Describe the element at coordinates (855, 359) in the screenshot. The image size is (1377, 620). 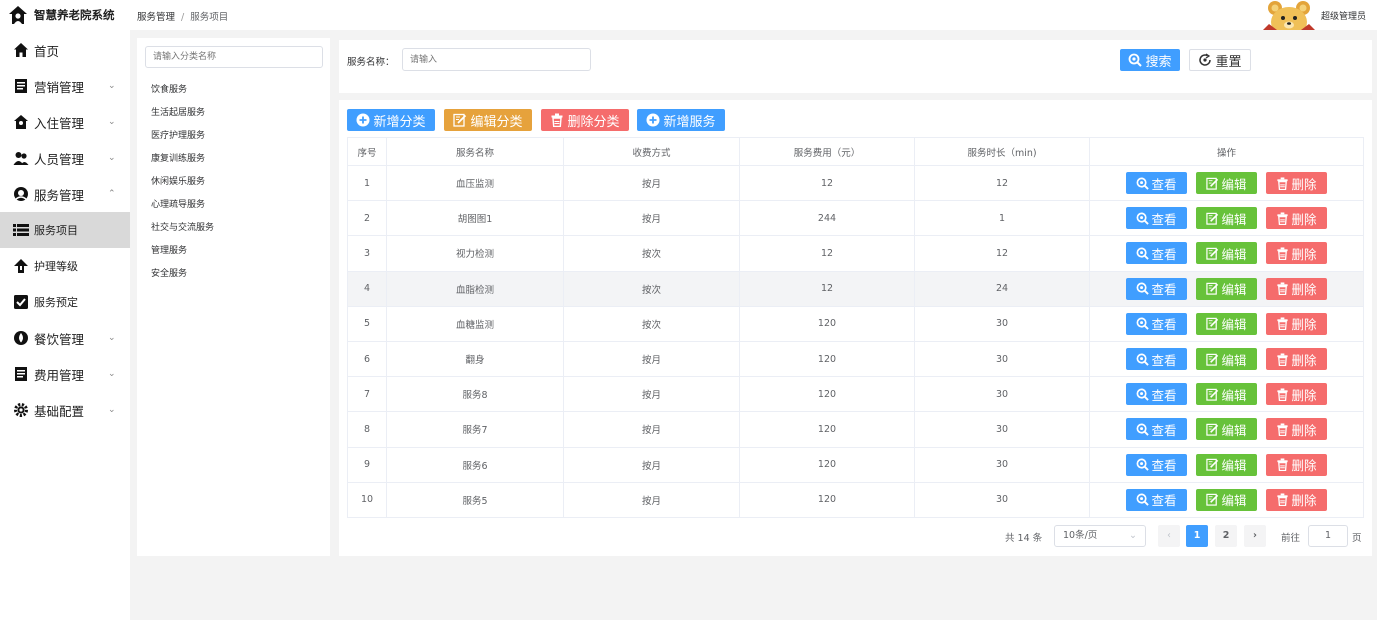
I see `table-row: 6 翻身 按月 120 30 查看 编辑 删除` at that location.